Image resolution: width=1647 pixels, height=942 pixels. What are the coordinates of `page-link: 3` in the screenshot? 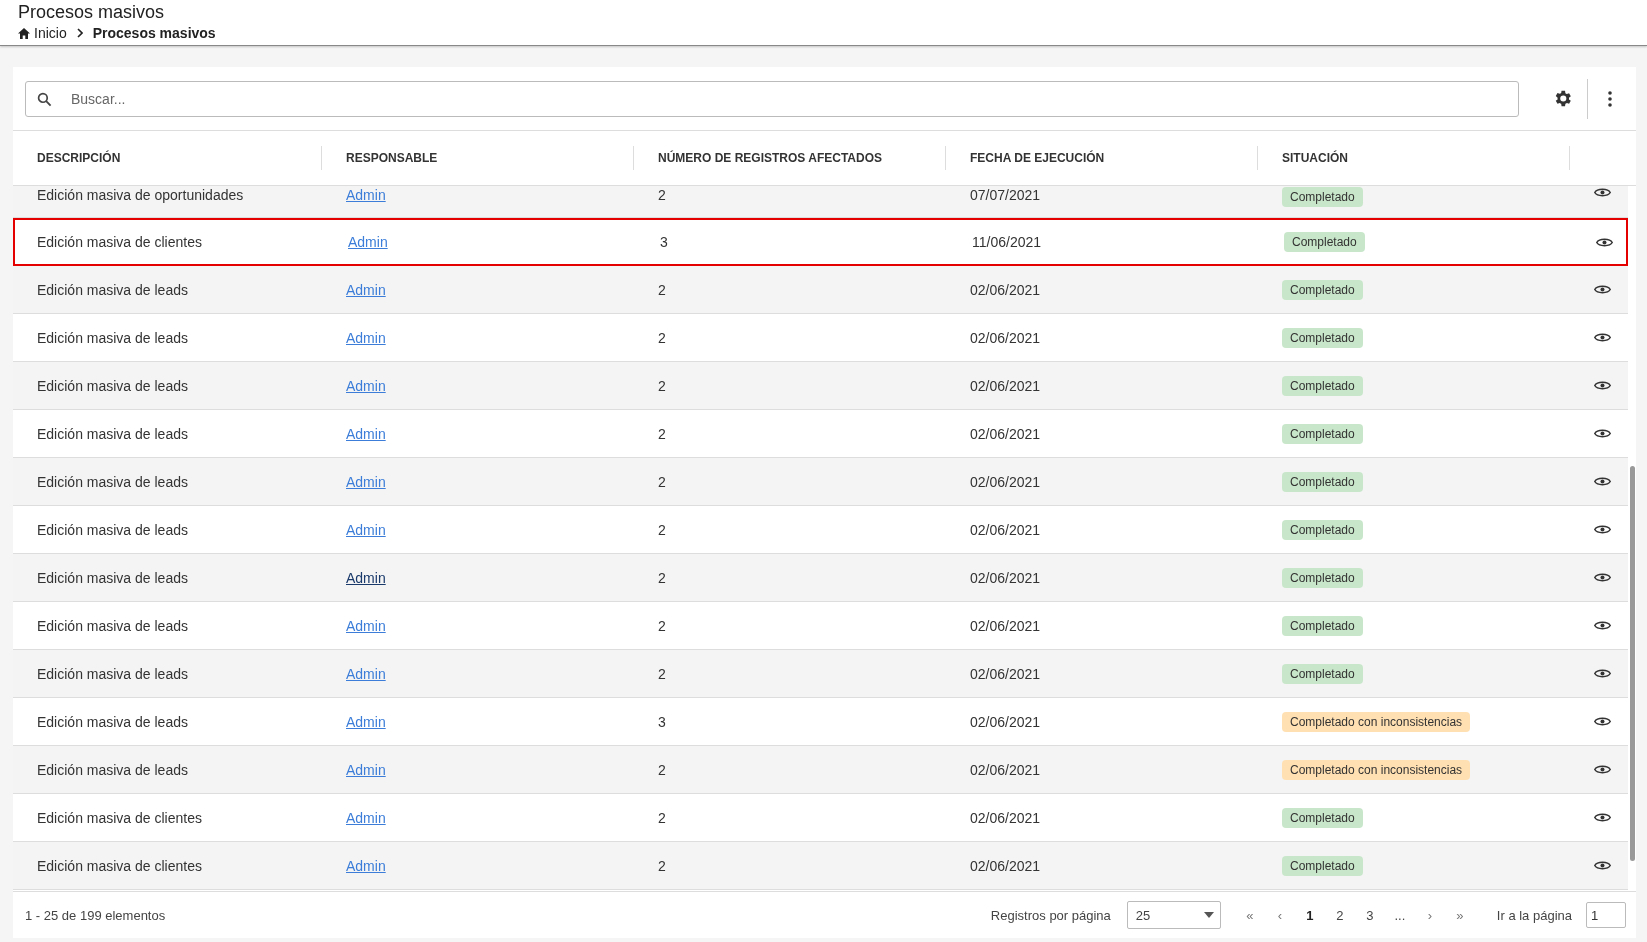 It's located at (1369, 915).